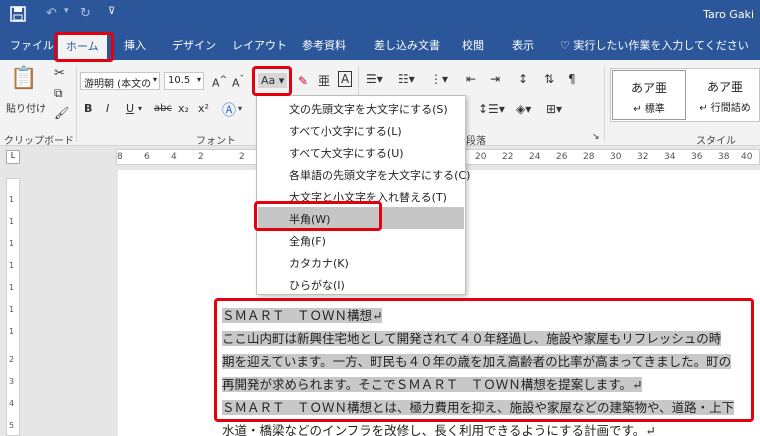  Describe the element at coordinates (324, 45) in the screenshot. I see `tab-references: 参考資料` at that location.